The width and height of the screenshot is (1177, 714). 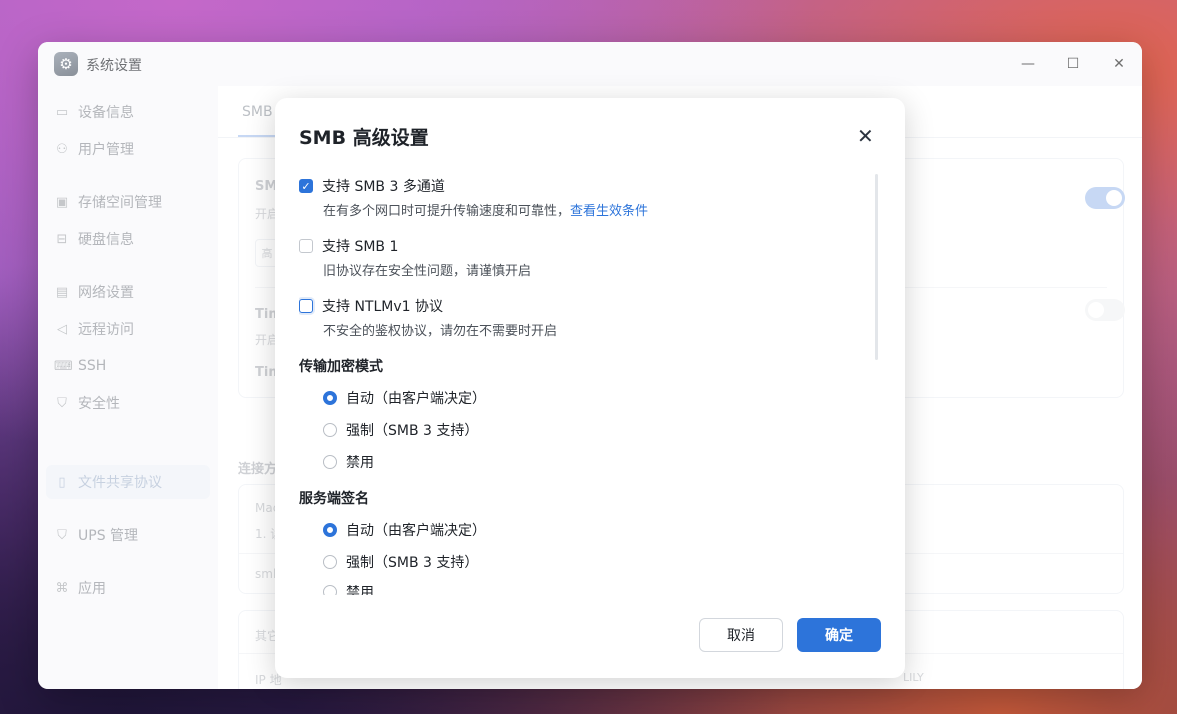 What do you see at coordinates (383, 187) in the screenshot?
I see `option-label: 支持 SMB 3 多通道` at bounding box center [383, 187].